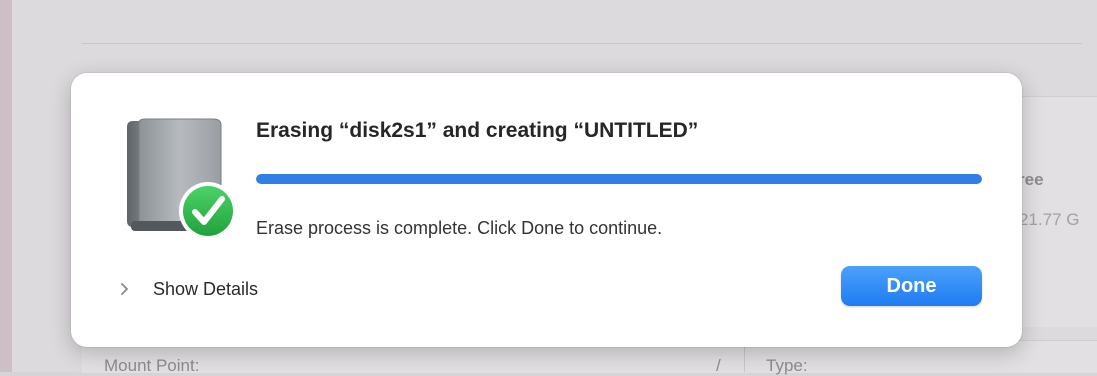  What do you see at coordinates (1049, 219) in the screenshot?
I see `background-free-value: 21.77 G` at bounding box center [1049, 219].